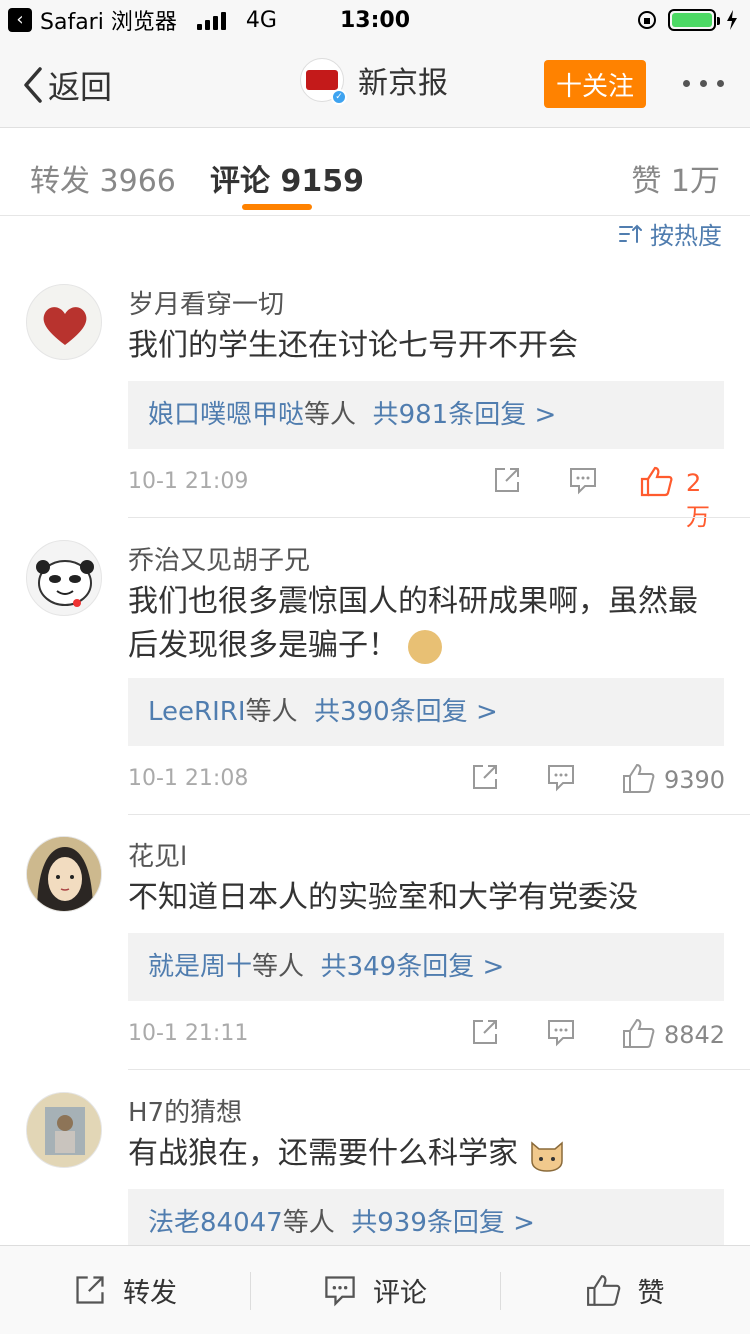 This screenshot has width=750, height=1334. Describe the element at coordinates (426, 498) in the screenshot. I see `comment-meta: 10-1 21:09 2万` at that location.